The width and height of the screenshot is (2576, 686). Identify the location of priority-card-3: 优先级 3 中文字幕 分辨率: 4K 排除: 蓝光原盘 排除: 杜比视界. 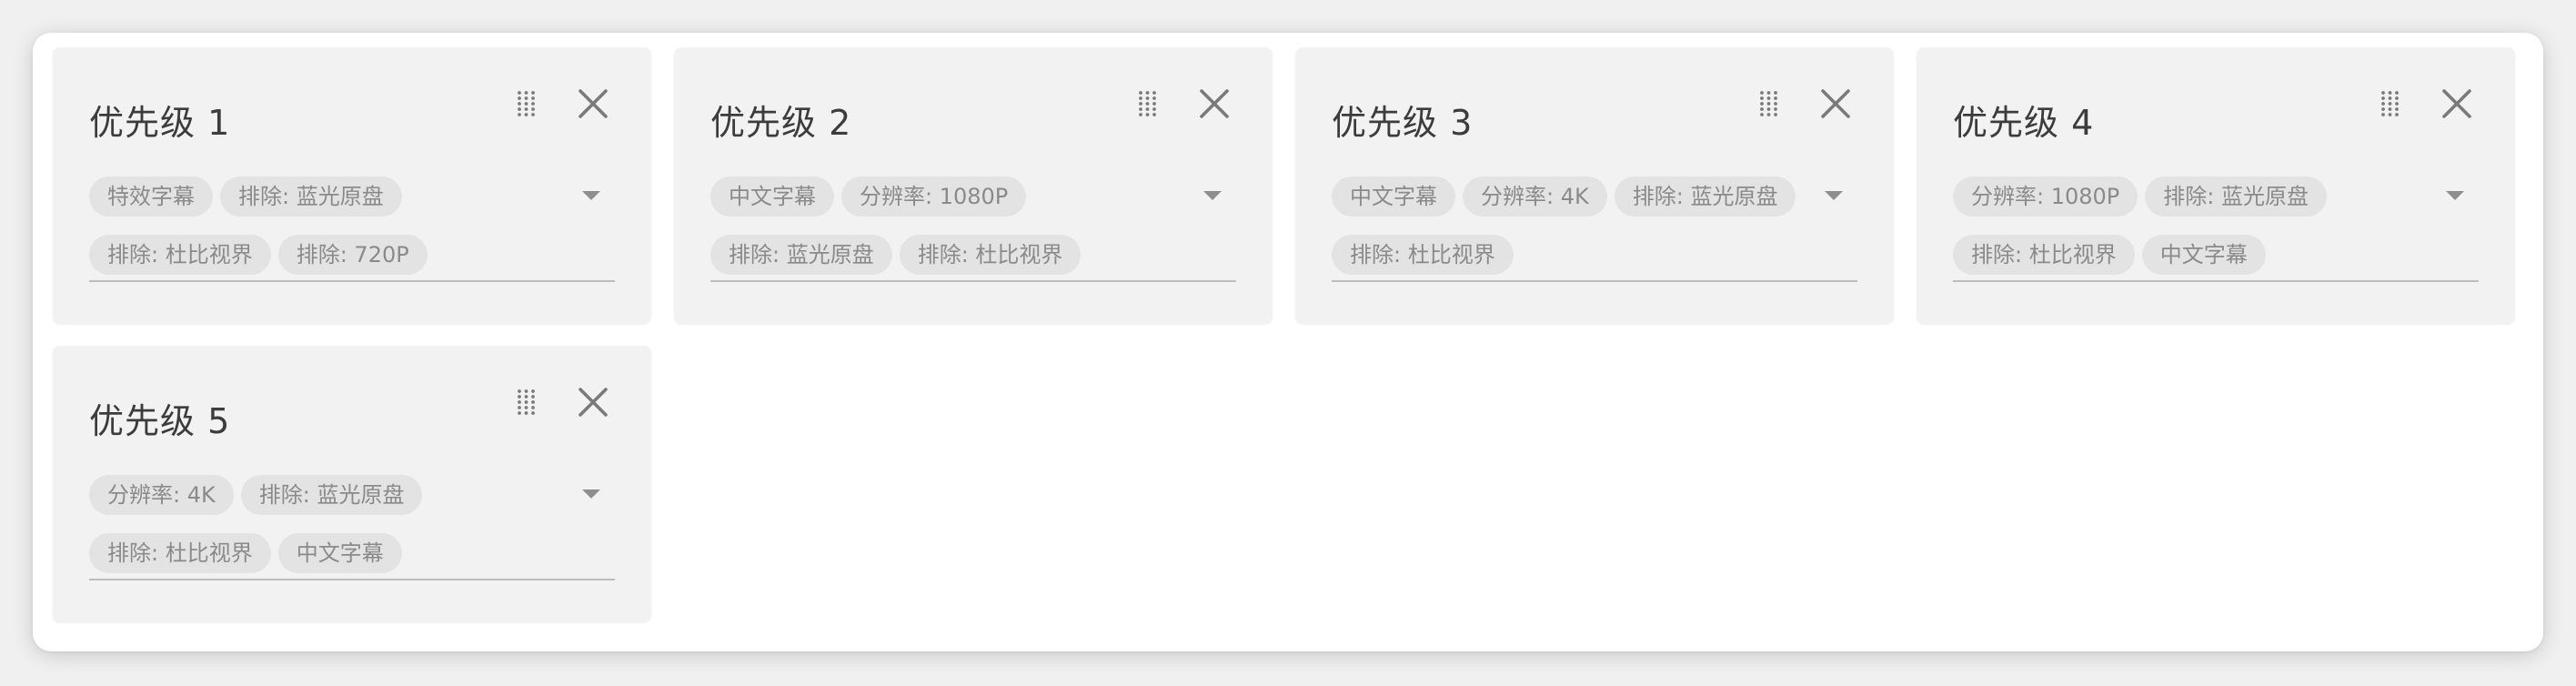
(1594, 185).